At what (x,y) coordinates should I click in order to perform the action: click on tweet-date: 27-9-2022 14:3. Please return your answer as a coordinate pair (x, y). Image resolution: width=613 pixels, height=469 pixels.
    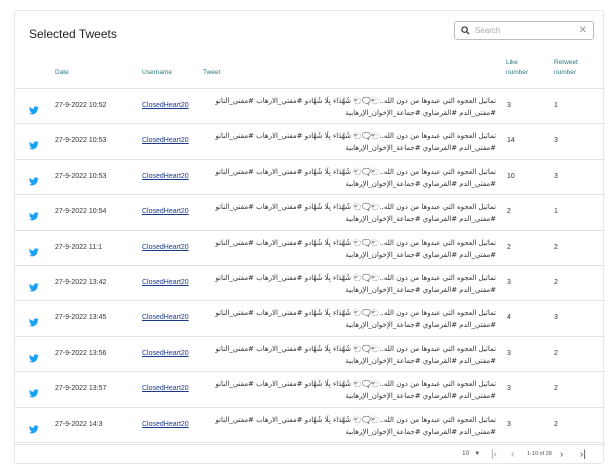
    Looking at the image, I should click on (79, 424).